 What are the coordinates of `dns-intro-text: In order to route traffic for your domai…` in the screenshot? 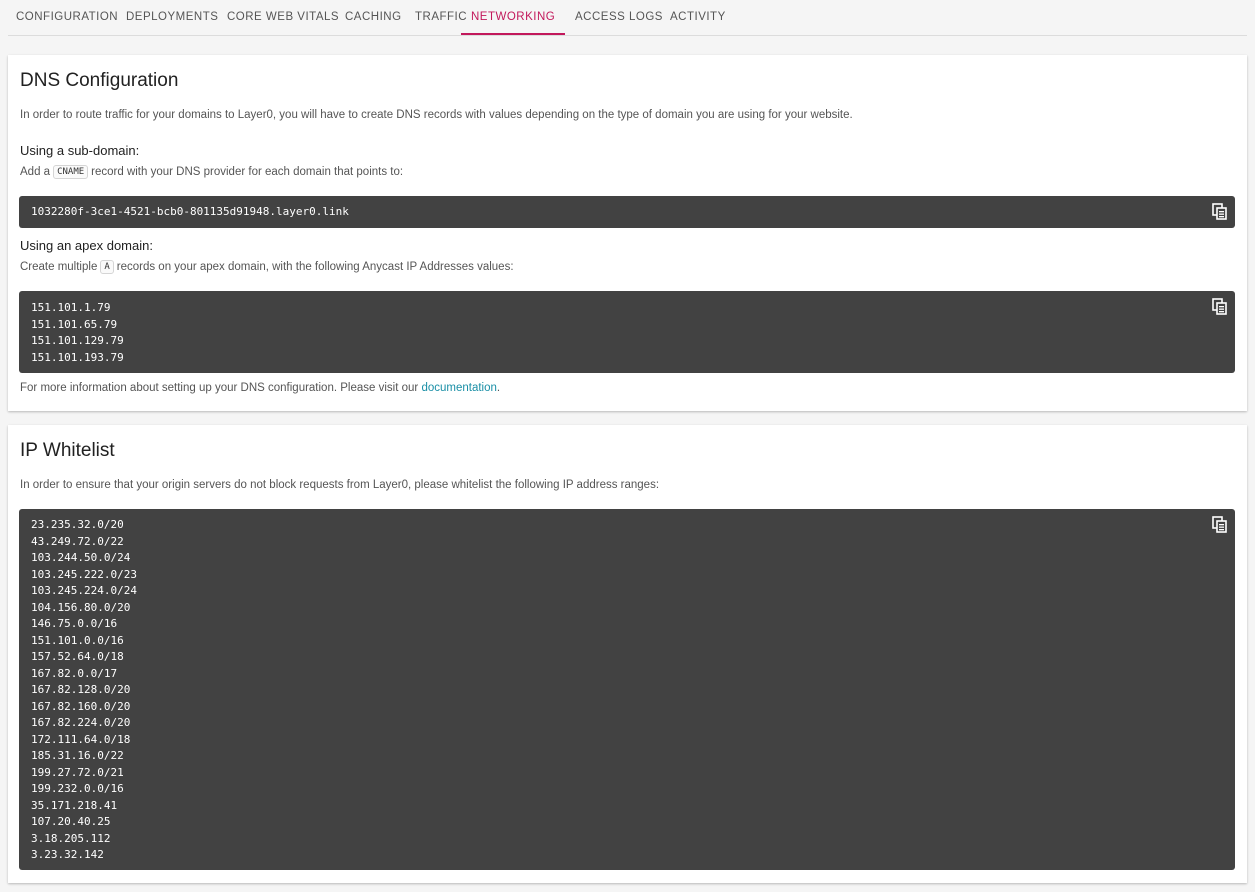 It's located at (436, 115).